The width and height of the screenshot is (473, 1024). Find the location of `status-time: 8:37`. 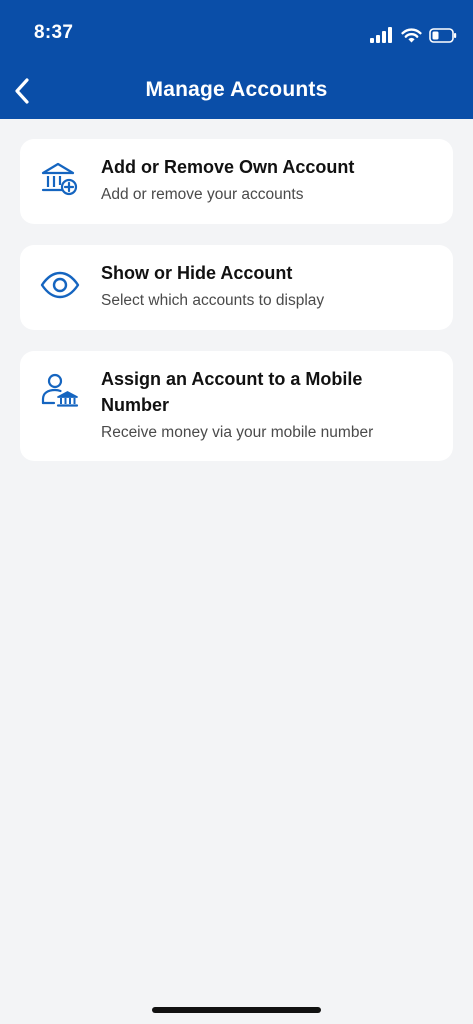

status-time: 8:37 is located at coordinates (54, 32).